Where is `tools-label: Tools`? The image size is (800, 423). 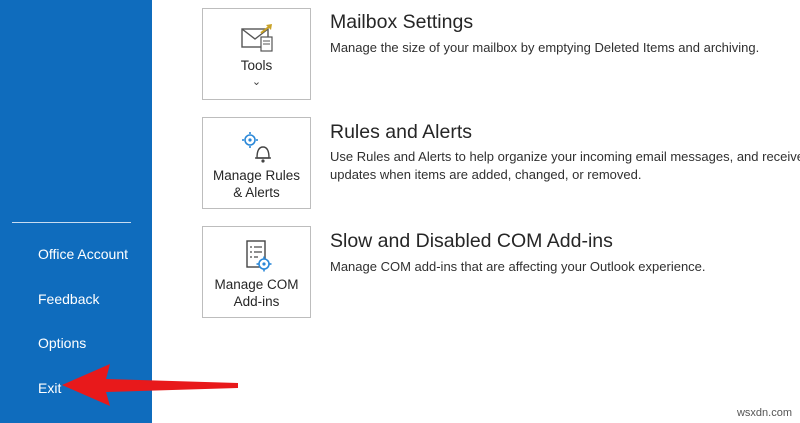
tools-label: Tools is located at coordinates (256, 65).